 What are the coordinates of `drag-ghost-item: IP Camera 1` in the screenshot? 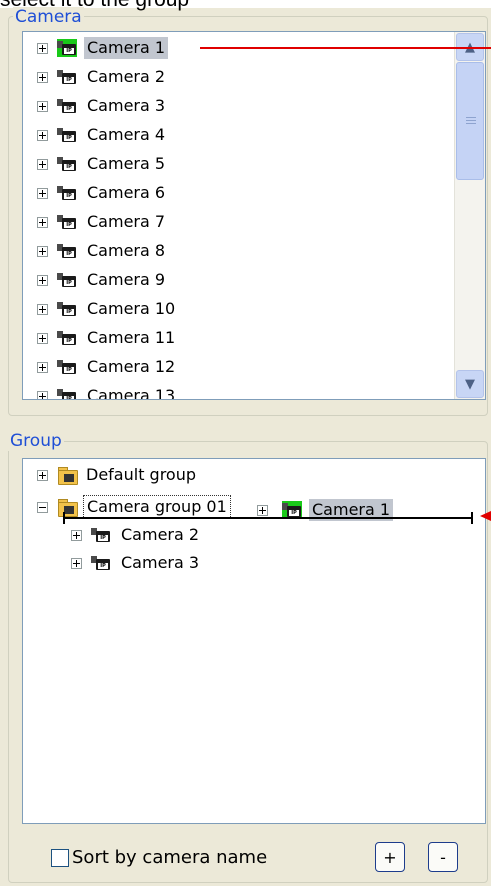 It's located at (325, 510).